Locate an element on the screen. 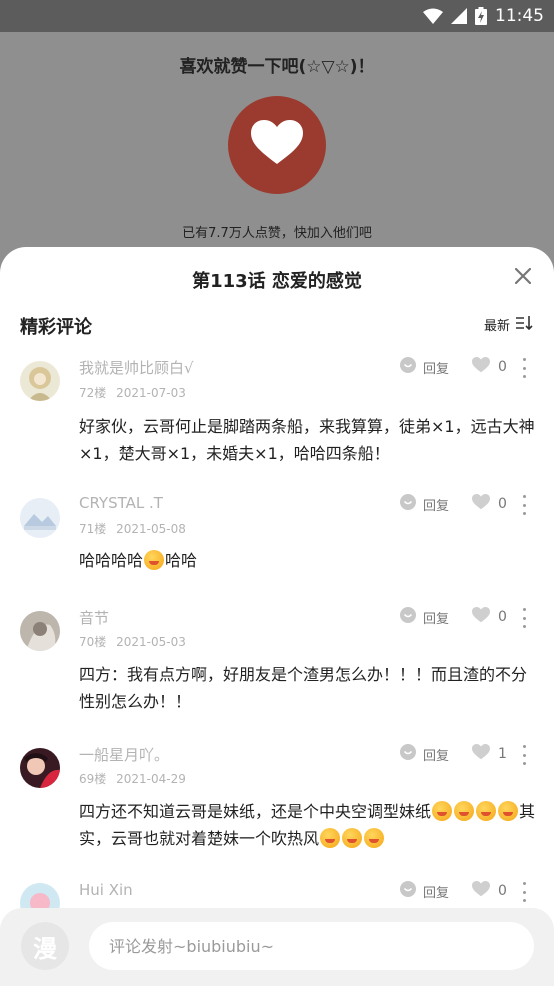 This screenshot has width=554, height=986. like-chapter-button is located at coordinates (277, 145).